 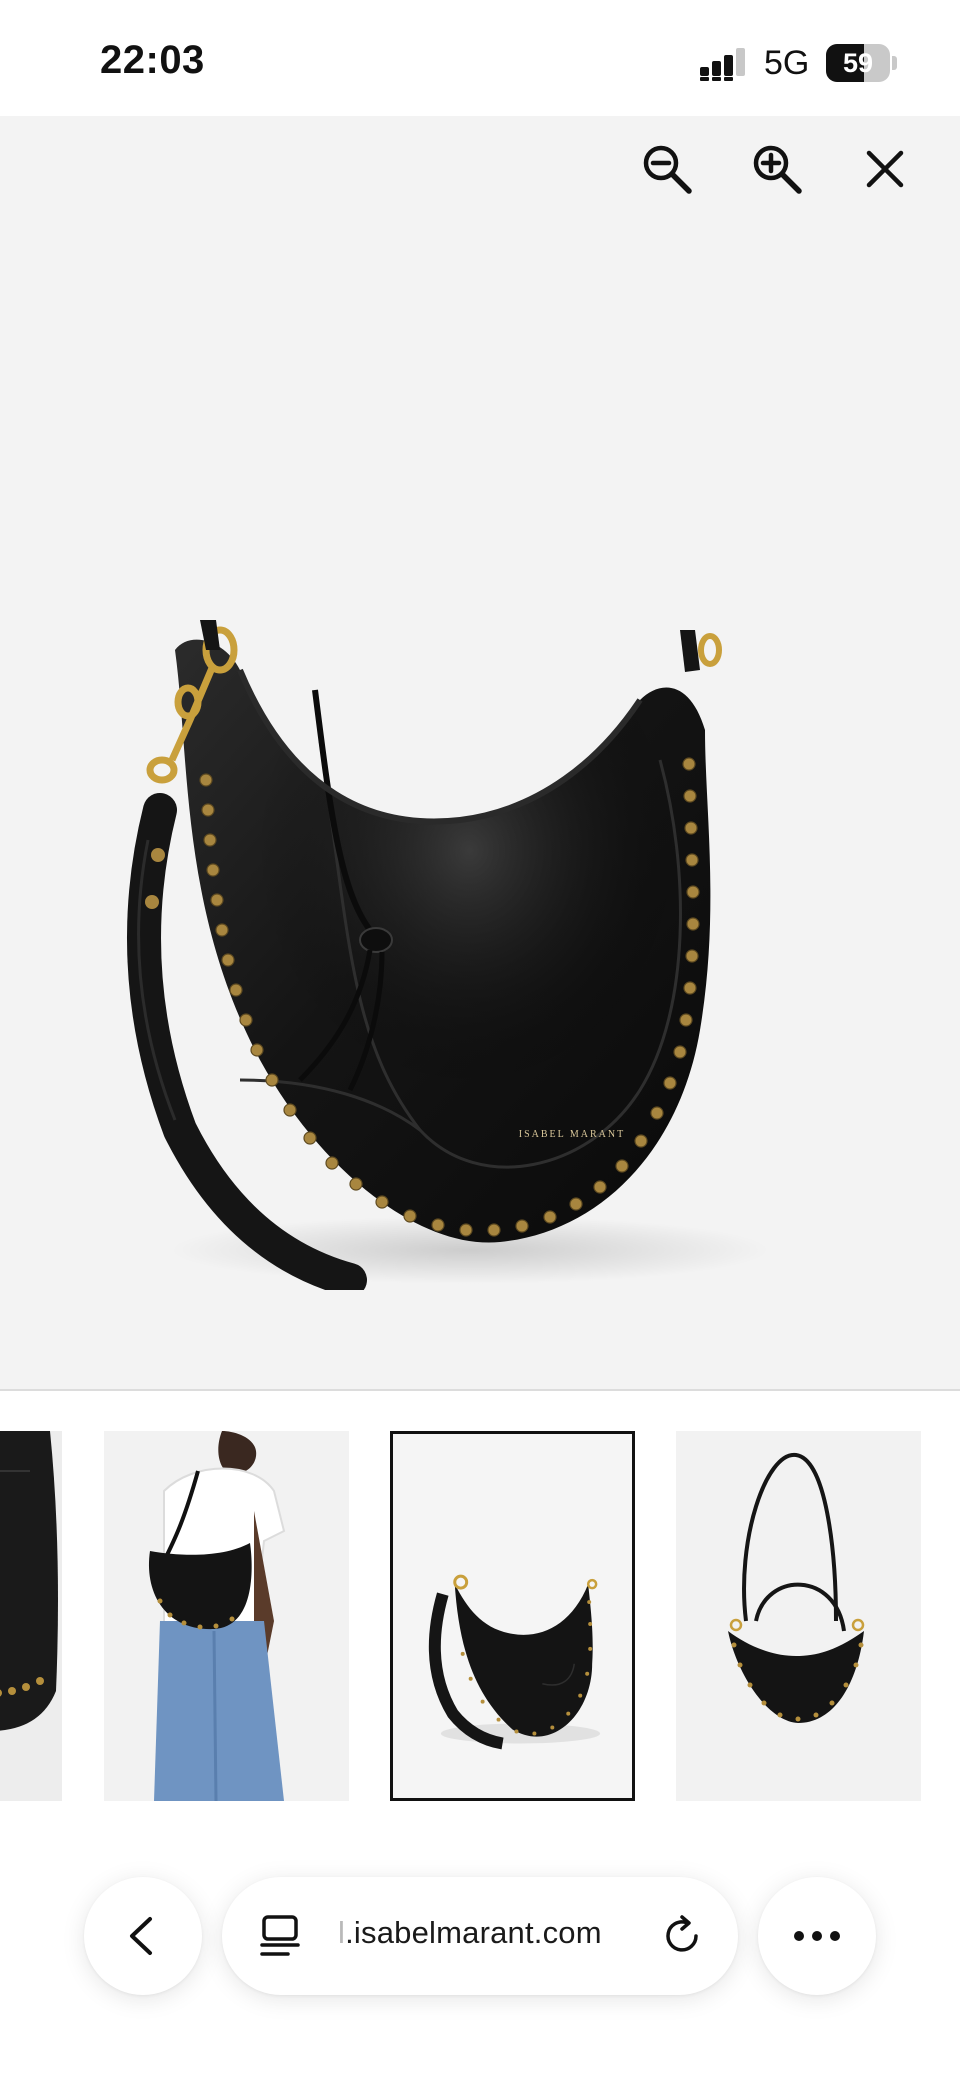 I want to click on thumbnail-image-side, so click(x=512, y=1616).